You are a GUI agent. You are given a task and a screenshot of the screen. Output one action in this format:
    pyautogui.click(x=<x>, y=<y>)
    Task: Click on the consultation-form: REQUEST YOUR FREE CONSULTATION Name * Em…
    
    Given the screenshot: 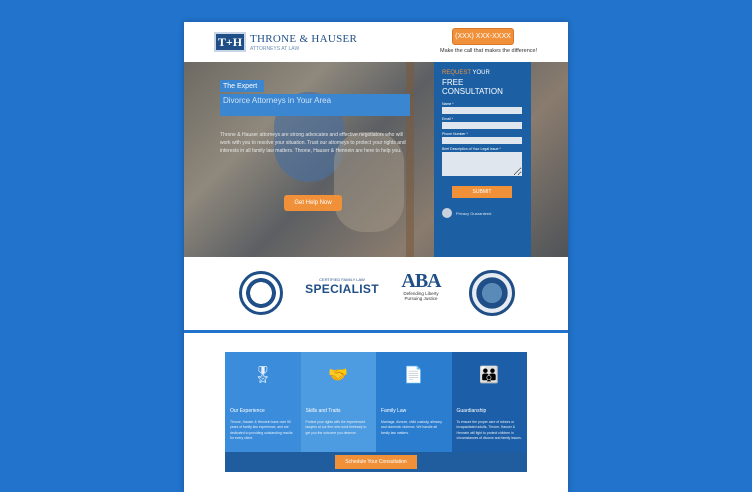 What is the action you would take?
    pyautogui.click(x=482, y=159)
    